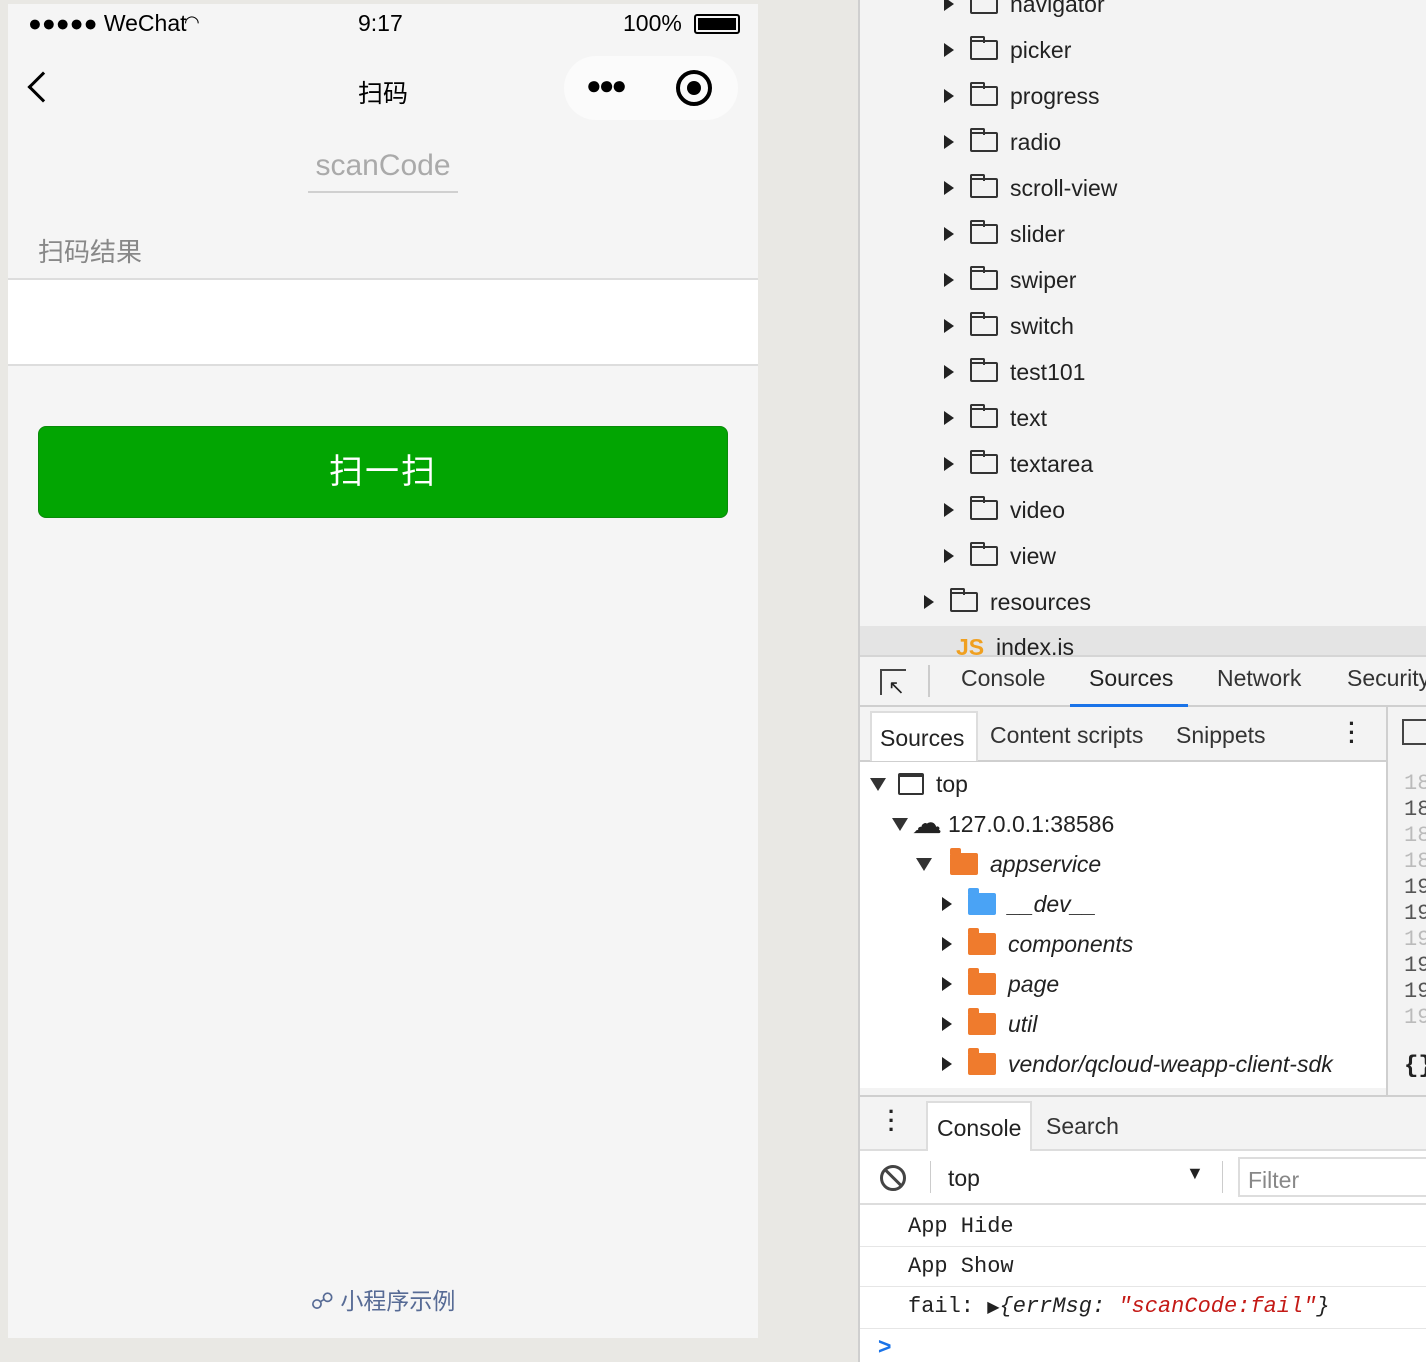 The image size is (1426, 1362). What do you see at coordinates (1037, 509) in the screenshot?
I see `tree-item-label: video` at bounding box center [1037, 509].